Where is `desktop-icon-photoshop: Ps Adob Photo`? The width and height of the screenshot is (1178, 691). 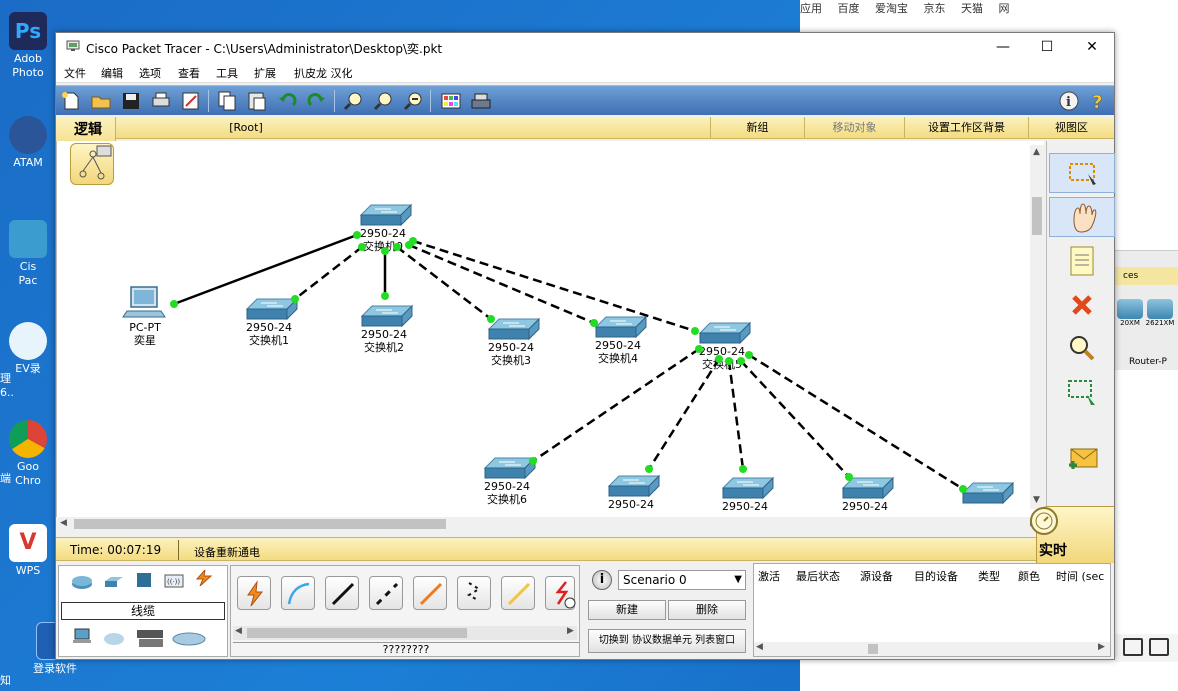 desktop-icon-photoshop: Ps Adob Photo is located at coordinates (28, 46).